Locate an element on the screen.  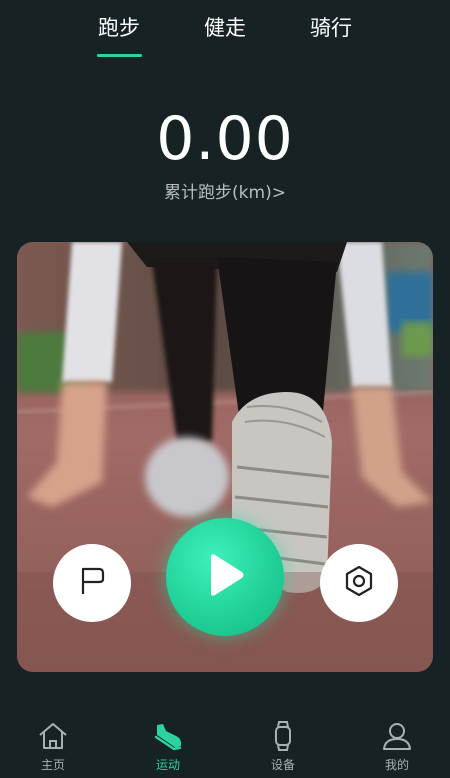
nav-profile: 我的 is located at coordinates (397, 746).